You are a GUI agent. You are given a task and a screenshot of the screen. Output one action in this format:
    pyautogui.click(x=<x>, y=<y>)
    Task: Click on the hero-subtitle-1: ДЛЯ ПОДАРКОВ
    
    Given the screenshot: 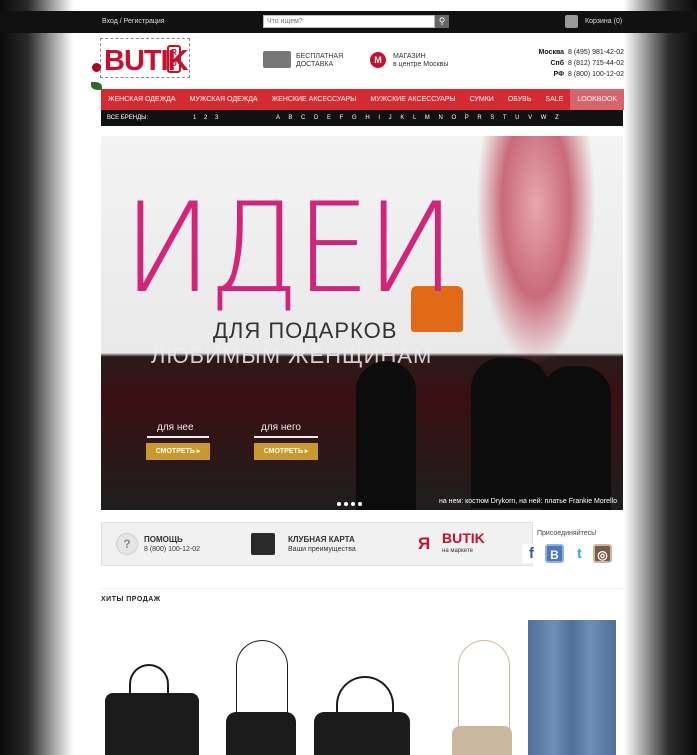 What is the action you would take?
    pyautogui.click(x=305, y=330)
    